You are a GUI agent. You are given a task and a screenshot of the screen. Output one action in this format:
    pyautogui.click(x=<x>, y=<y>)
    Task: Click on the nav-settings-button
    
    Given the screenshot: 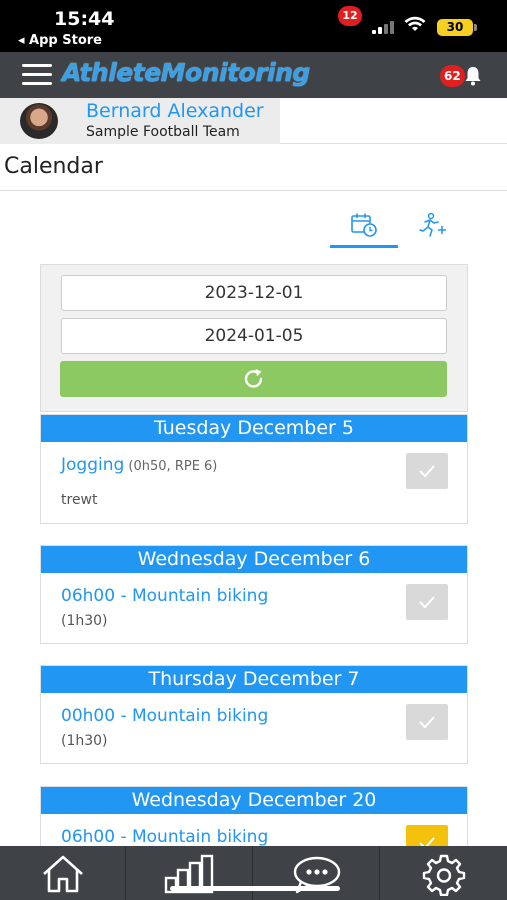 What is the action you would take?
    pyautogui.click(x=444, y=873)
    